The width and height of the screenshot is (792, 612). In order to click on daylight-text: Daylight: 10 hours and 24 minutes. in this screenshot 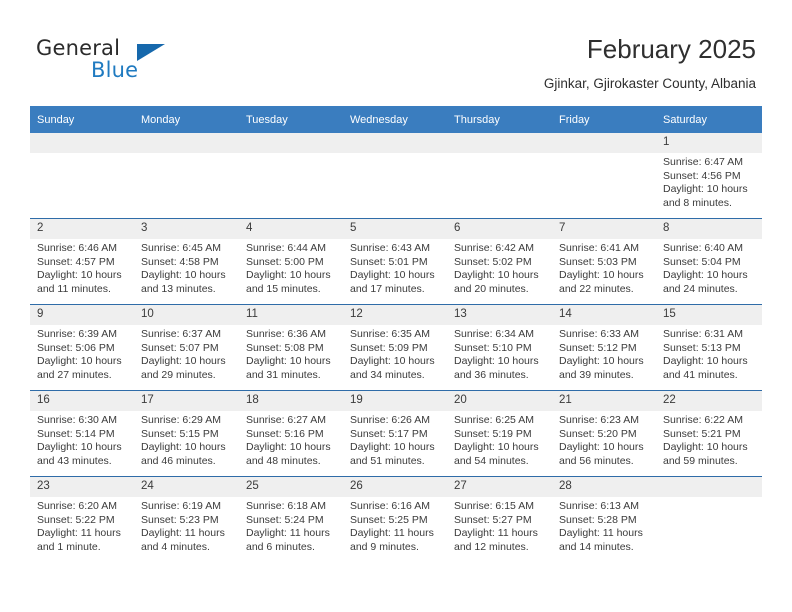, I will do `click(705, 282)`.